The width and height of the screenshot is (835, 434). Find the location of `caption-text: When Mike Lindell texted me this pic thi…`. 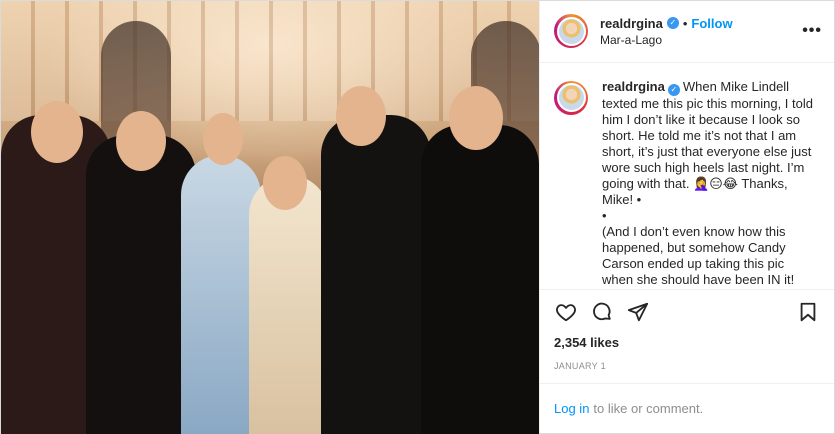

caption-text: When Mike Lindell texted me this pic thi… is located at coordinates (707, 142).